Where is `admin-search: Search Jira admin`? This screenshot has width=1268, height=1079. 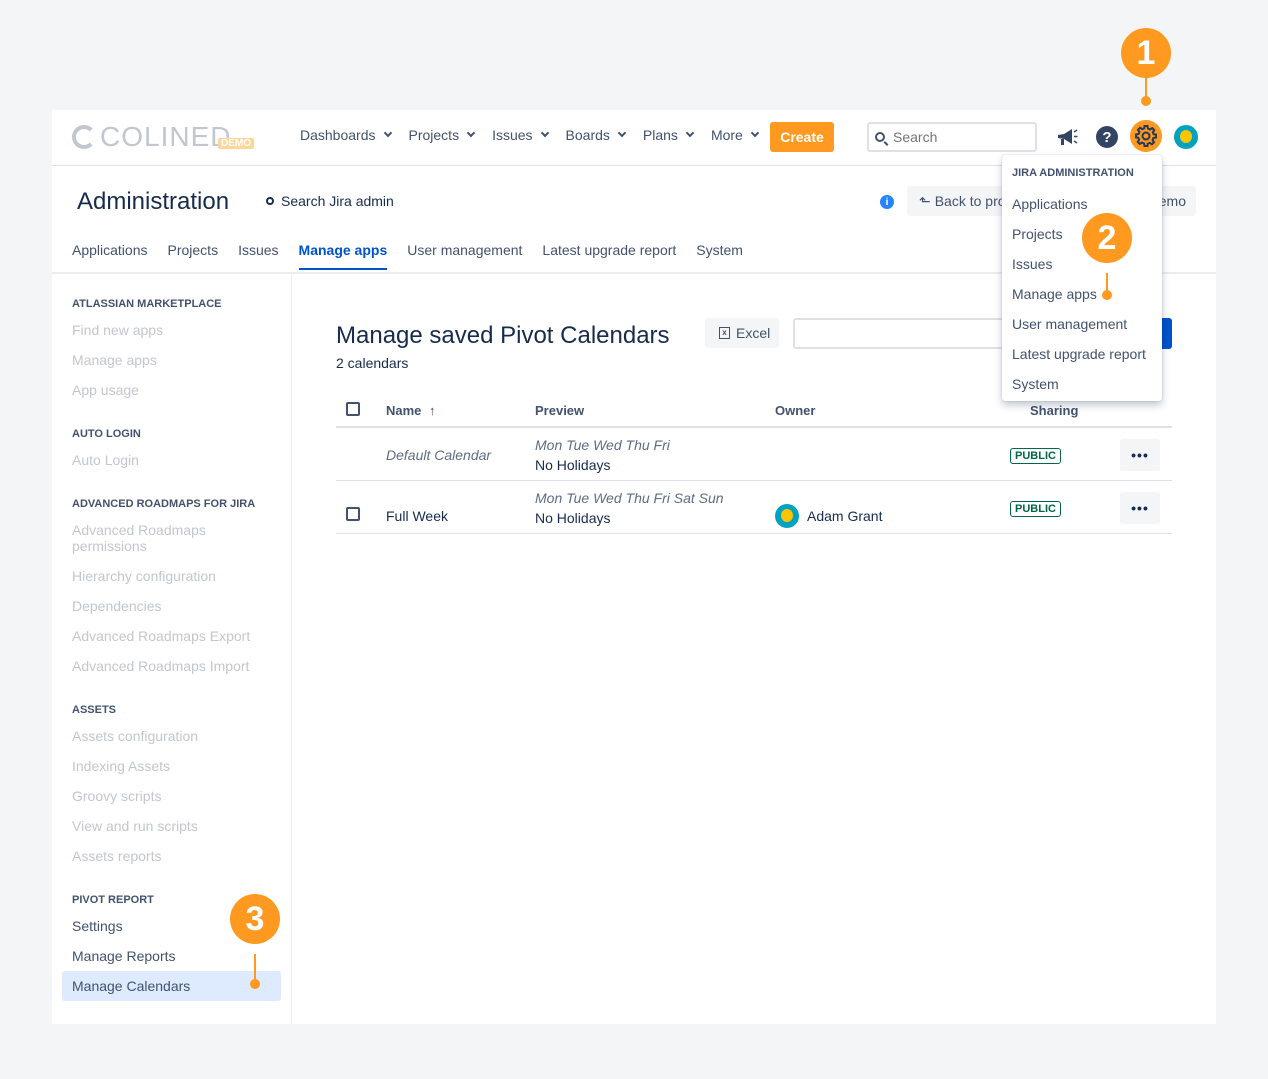 admin-search: Search Jira admin is located at coordinates (330, 201).